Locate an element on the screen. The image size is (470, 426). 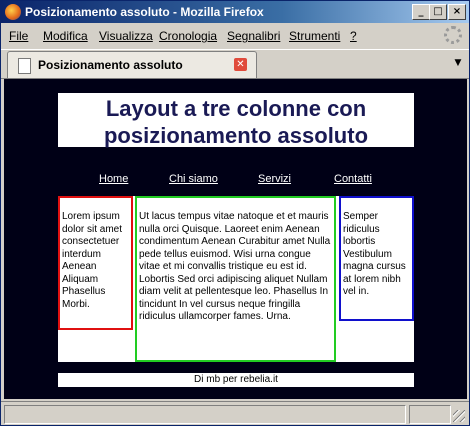
nav-link-servizi: Servizi is located at coordinates (274, 179).